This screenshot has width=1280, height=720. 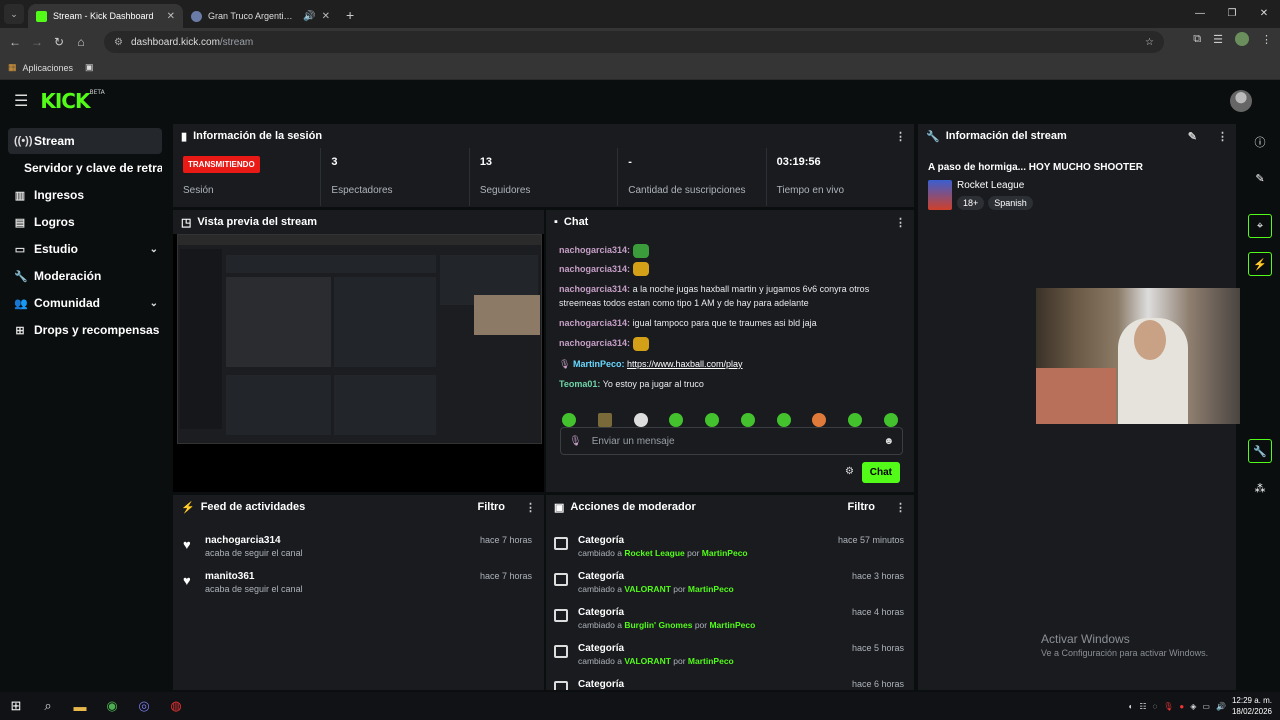 What do you see at coordinates (85, 168) in the screenshot?
I see `sidebar-item-stream-key: Servidor y clave de retransmisión` at bounding box center [85, 168].